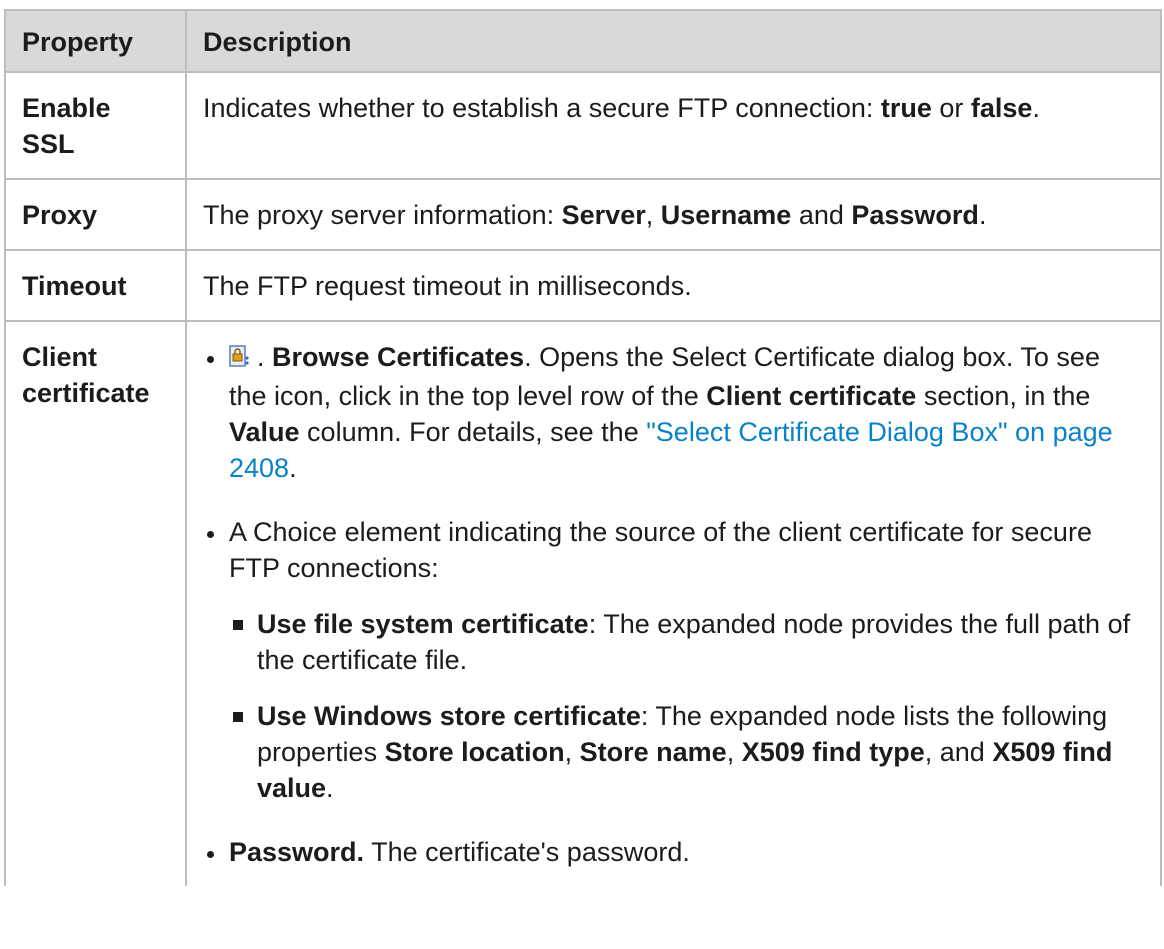  Describe the element at coordinates (673, 41) in the screenshot. I see `column-header-description: Description` at that location.